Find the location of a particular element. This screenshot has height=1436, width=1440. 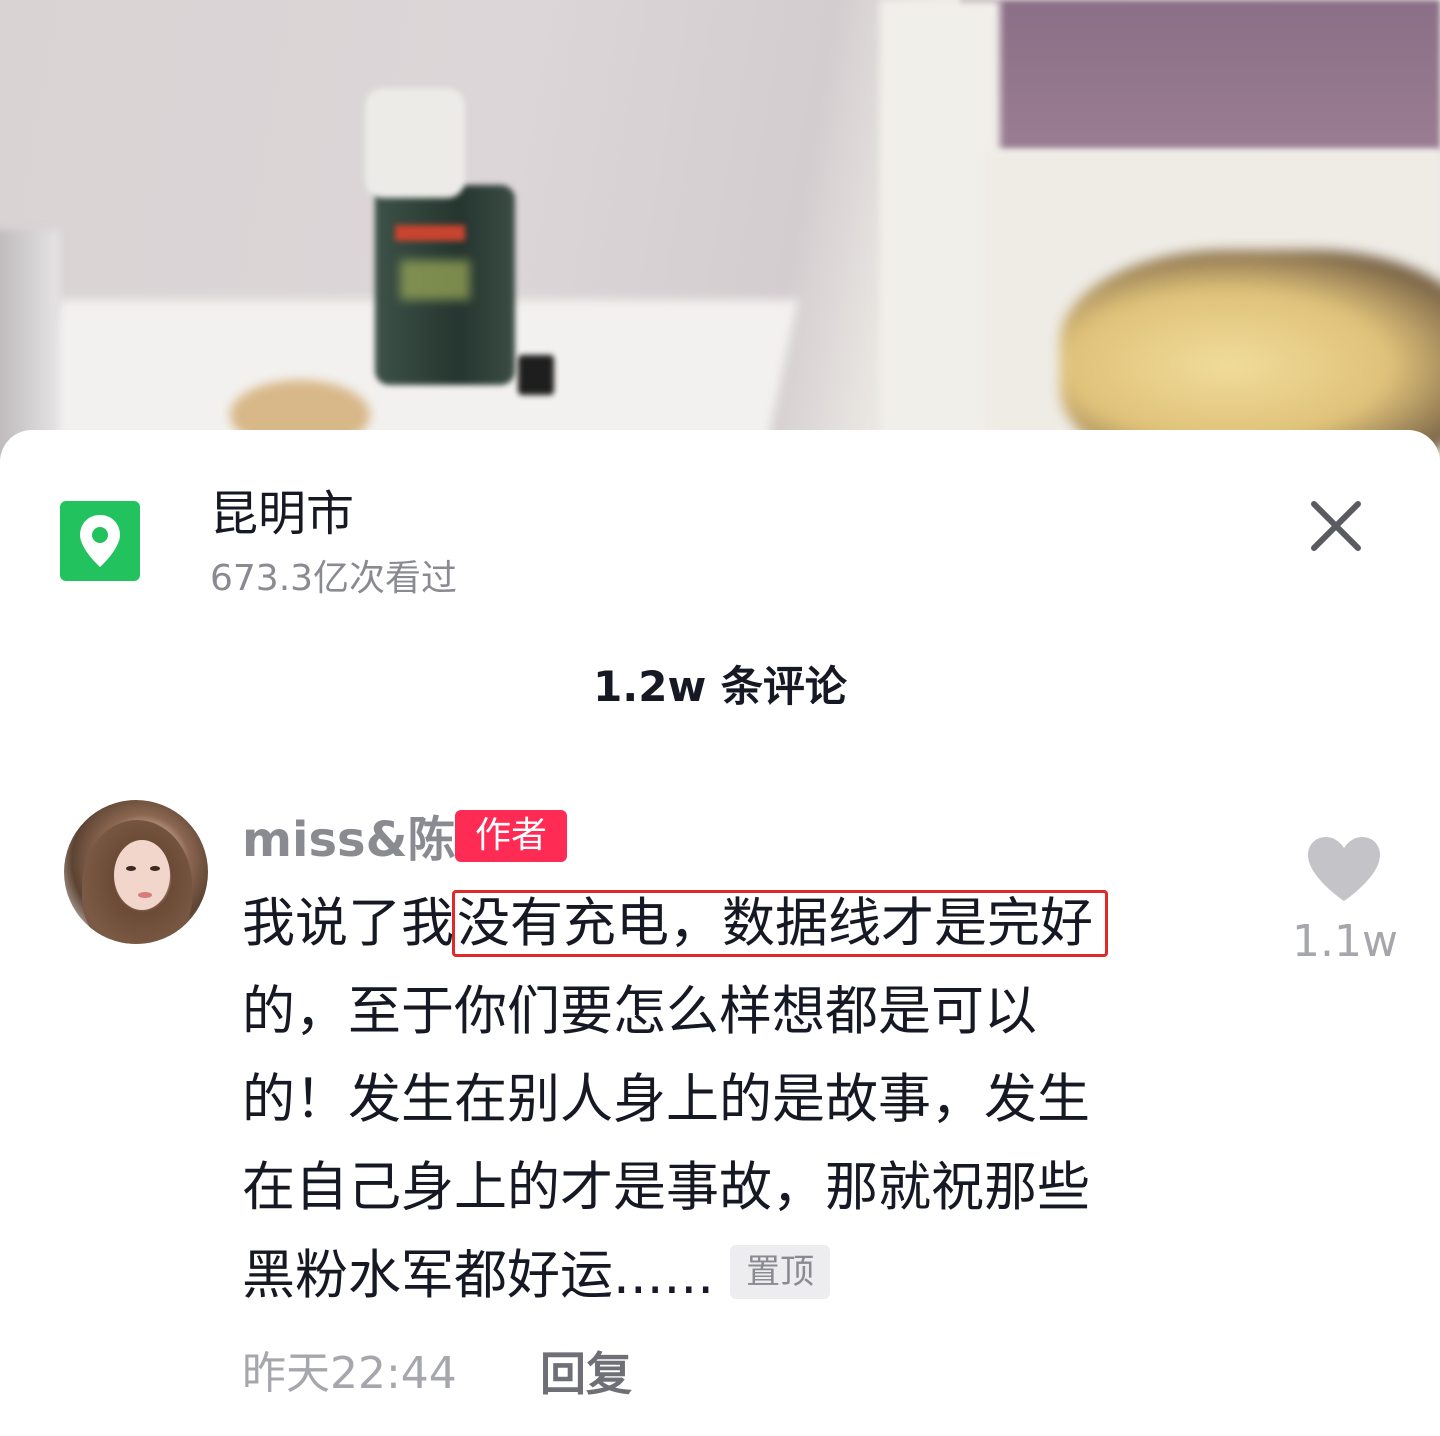

close-button is located at coordinates (1336, 526).